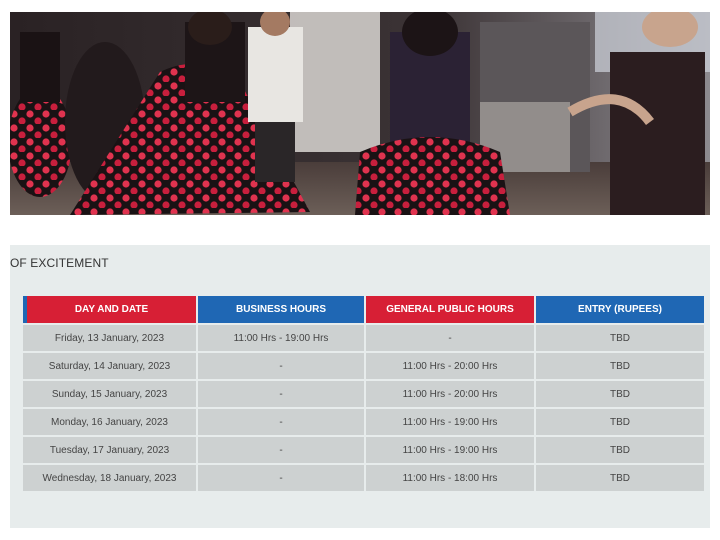 Image resolution: width=720 pixels, height=540 pixels. I want to click on cell-date: Tuesday, 17 January, 2023, so click(109, 450).